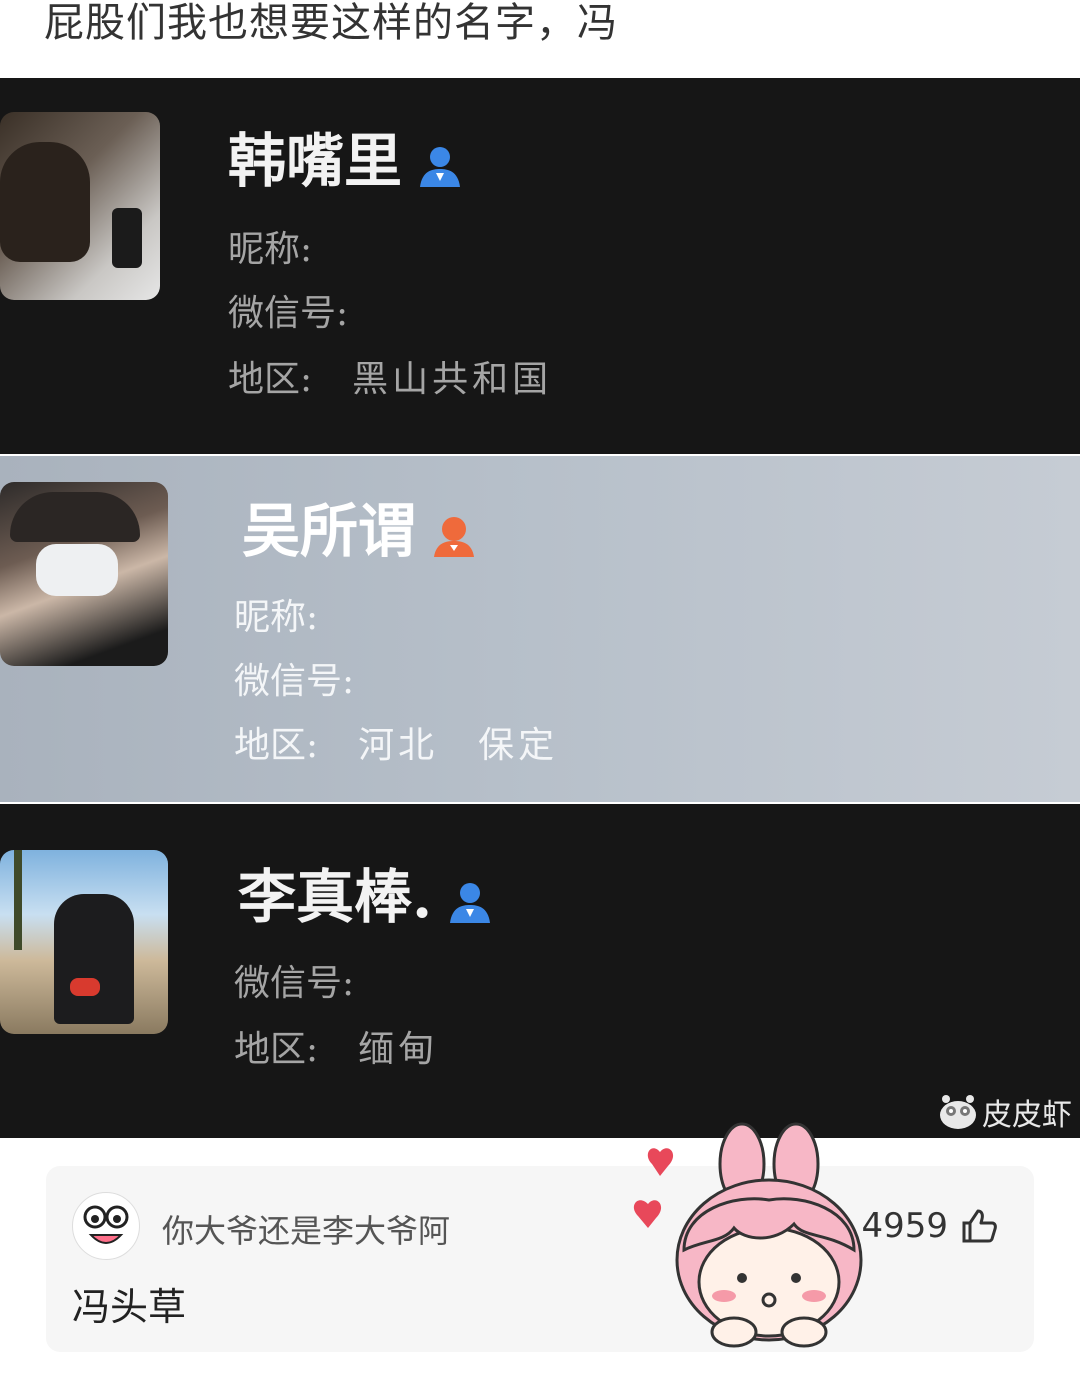 This screenshot has height=1379, width=1080. Describe the element at coordinates (540, 1259) in the screenshot. I see `comment-card: 你大爷还是李大爷阿 冯头草 4959` at that location.